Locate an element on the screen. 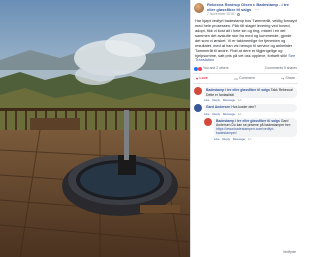 This screenshot has height=257, width=320. love-button: ♥ Love is located at coordinates (202, 78).